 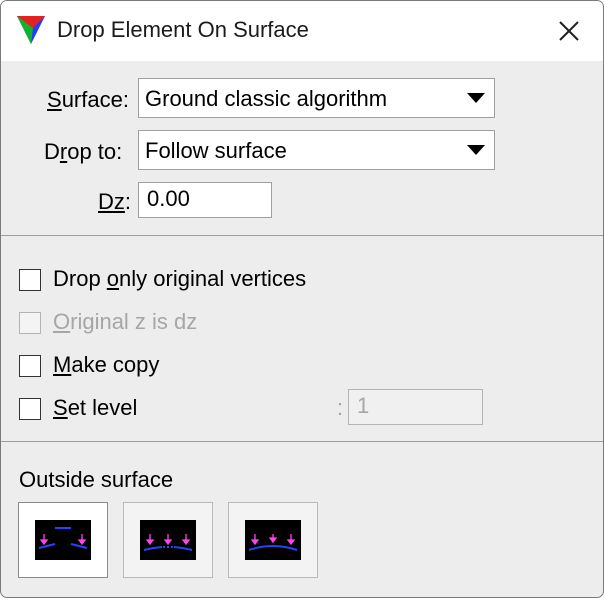 What do you see at coordinates (180, 278) in the screenshot?
I see `checkbox-label: Drop only original vertices` at bounding box center [180, 278].